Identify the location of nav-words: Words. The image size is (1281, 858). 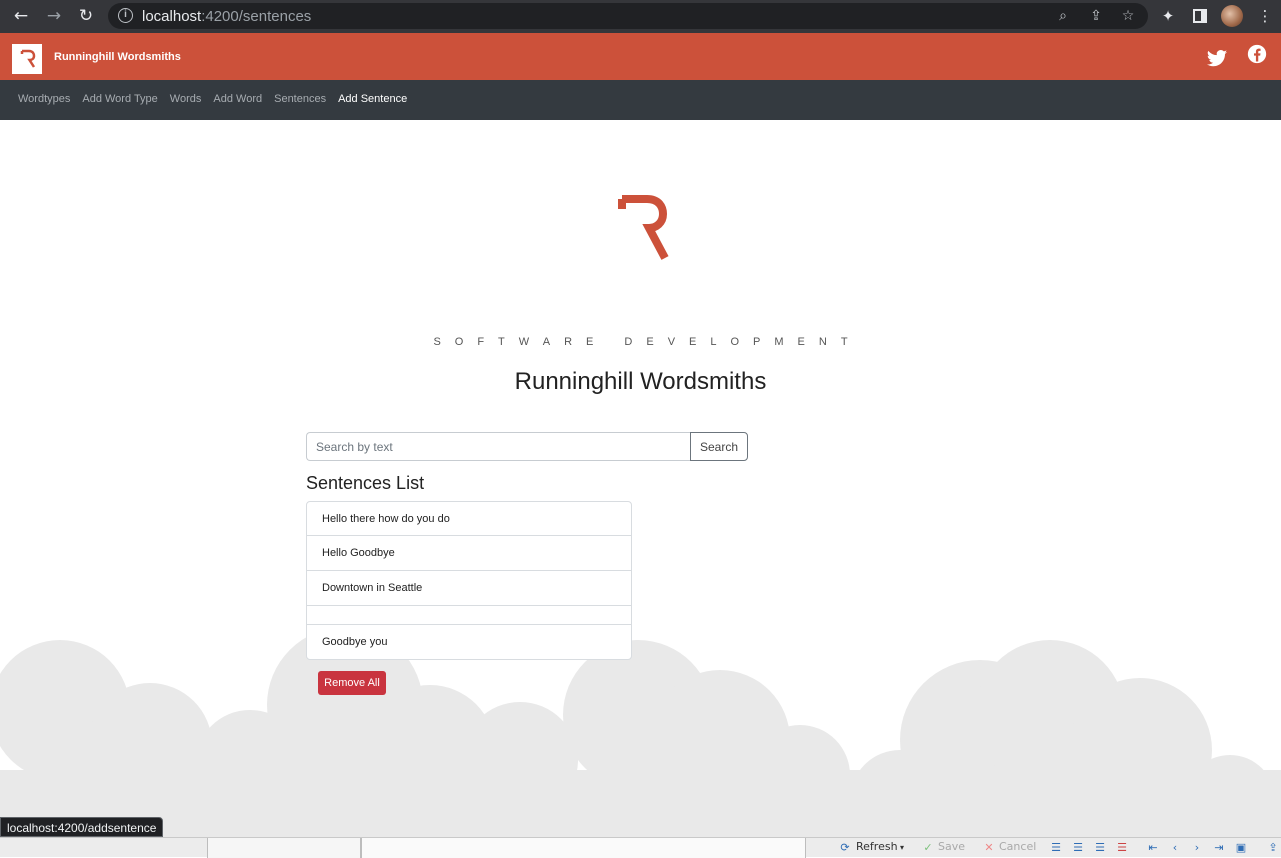
(186, 99).